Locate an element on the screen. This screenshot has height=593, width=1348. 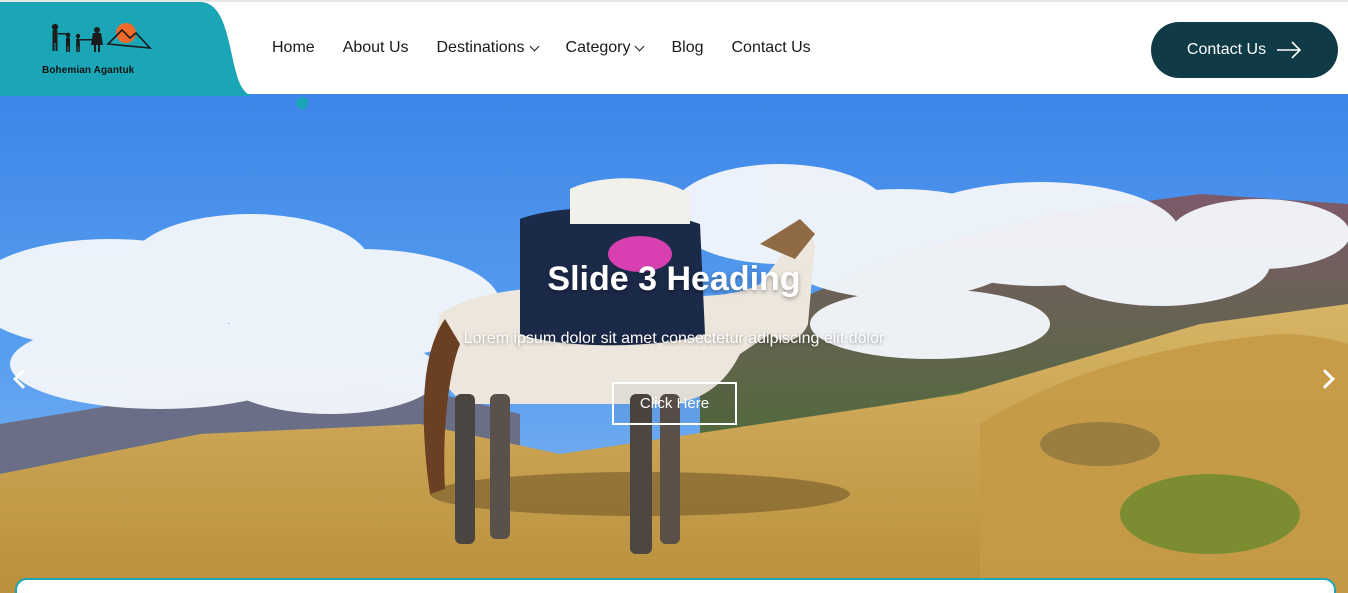
nav-item-destinations: Destinations is located at coordinates (487, 48).